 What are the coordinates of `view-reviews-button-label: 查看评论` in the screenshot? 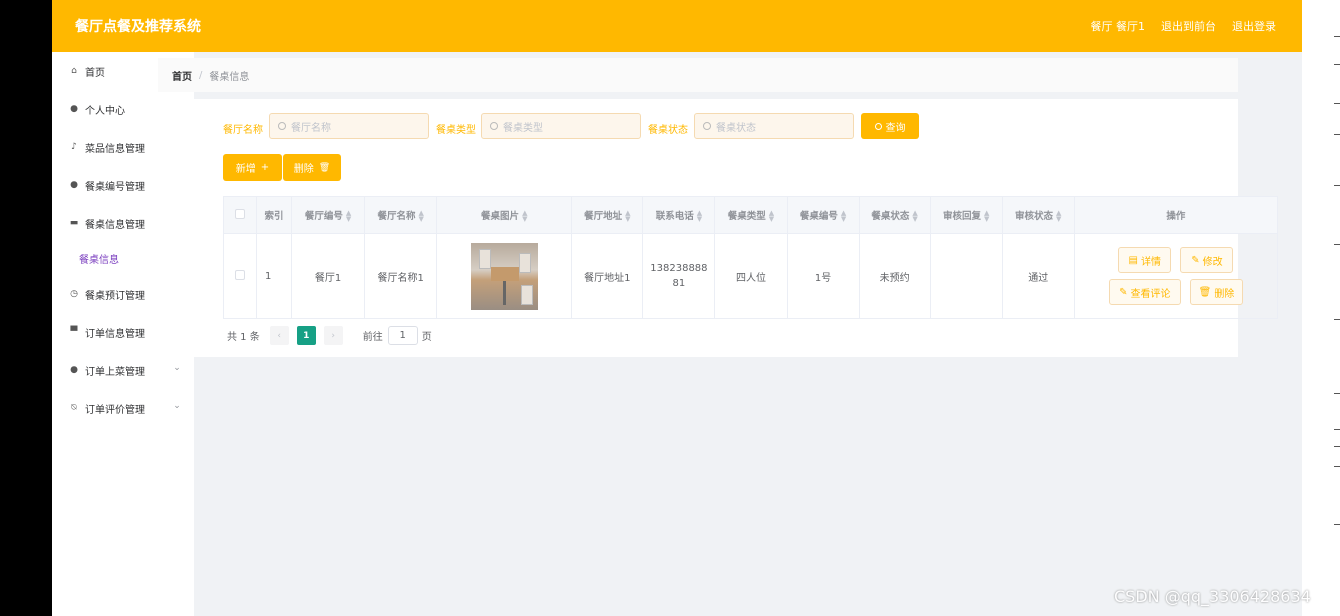 It's located at (1150, 294).